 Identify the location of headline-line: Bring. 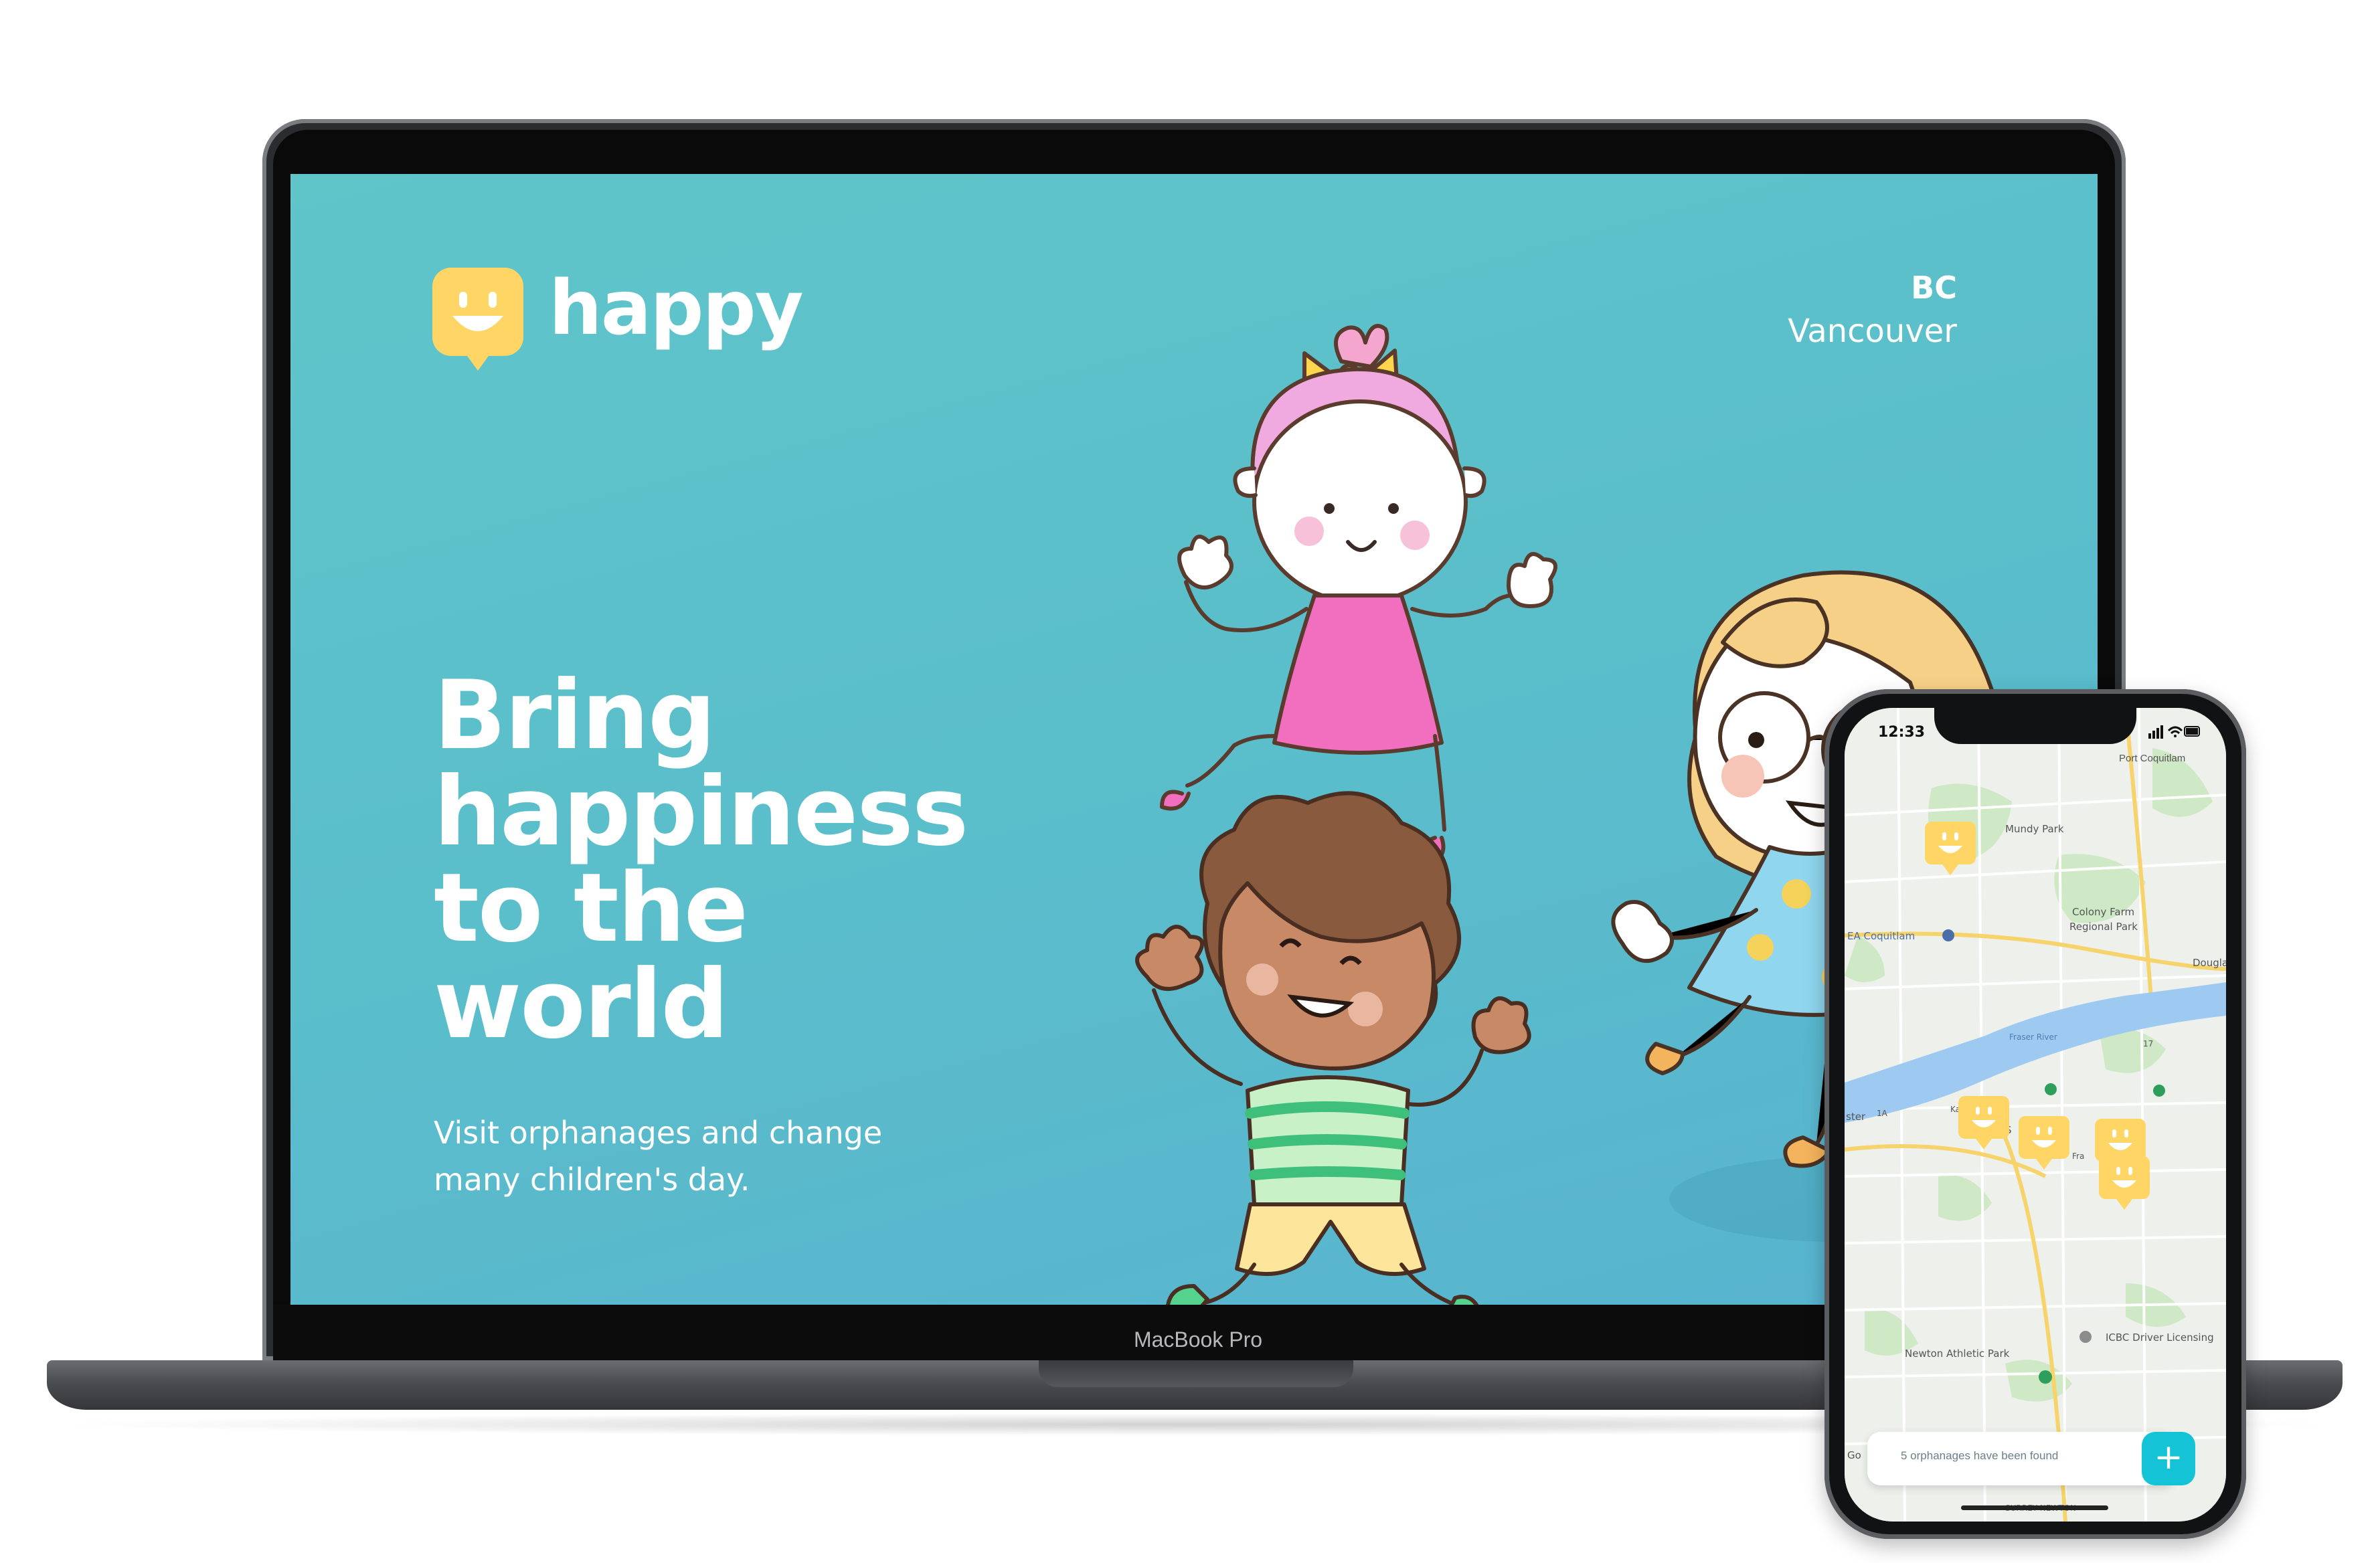
(575, 715).